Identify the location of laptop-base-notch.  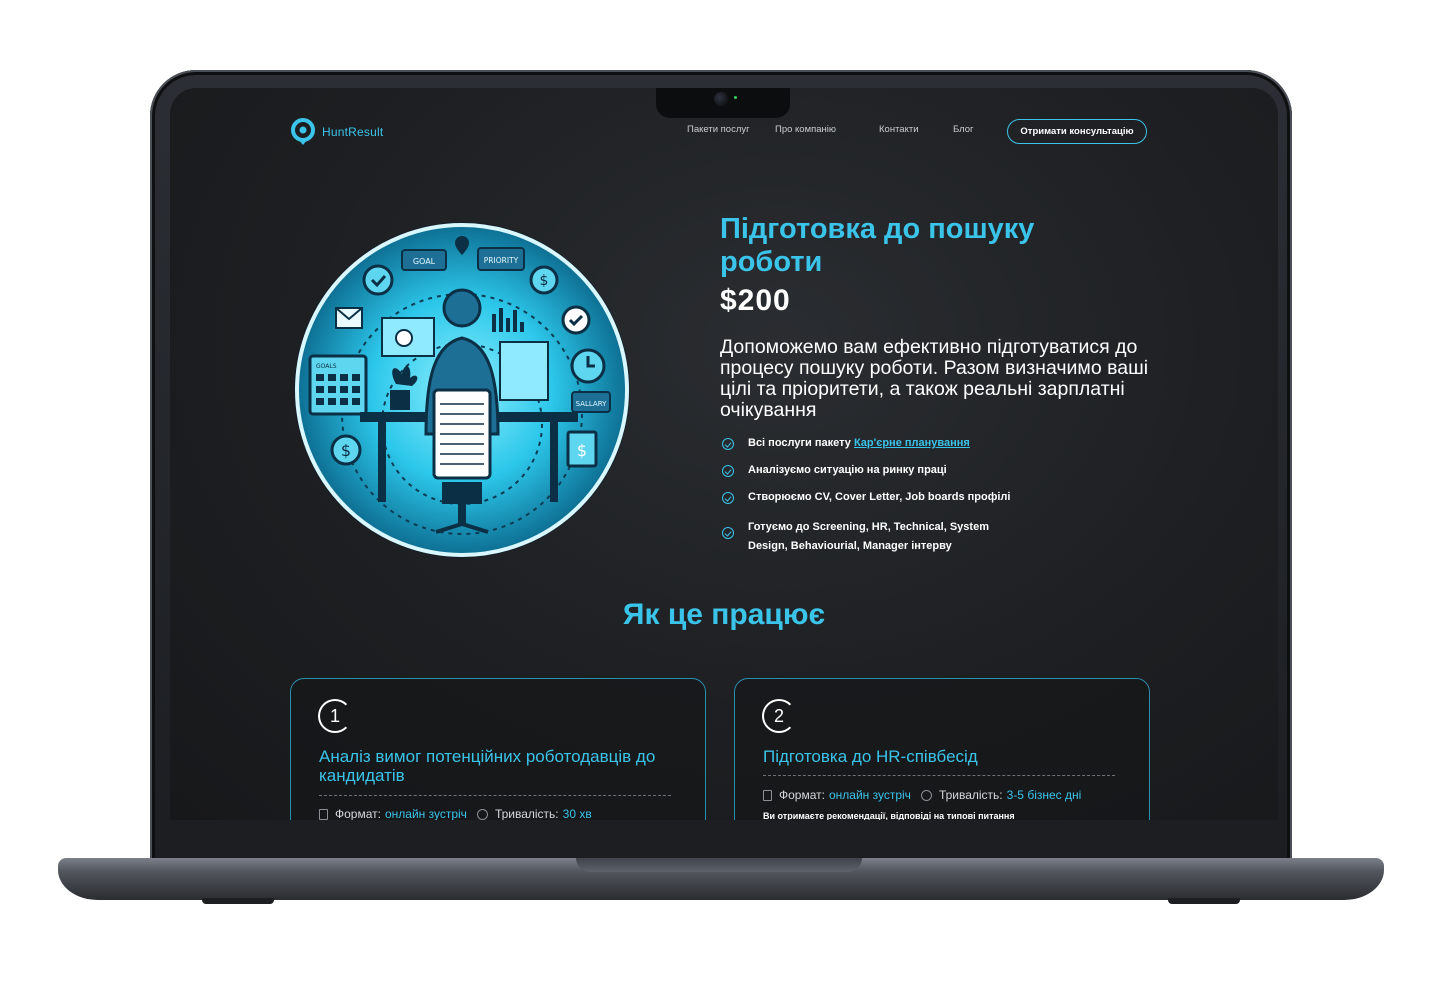
(719, 865).